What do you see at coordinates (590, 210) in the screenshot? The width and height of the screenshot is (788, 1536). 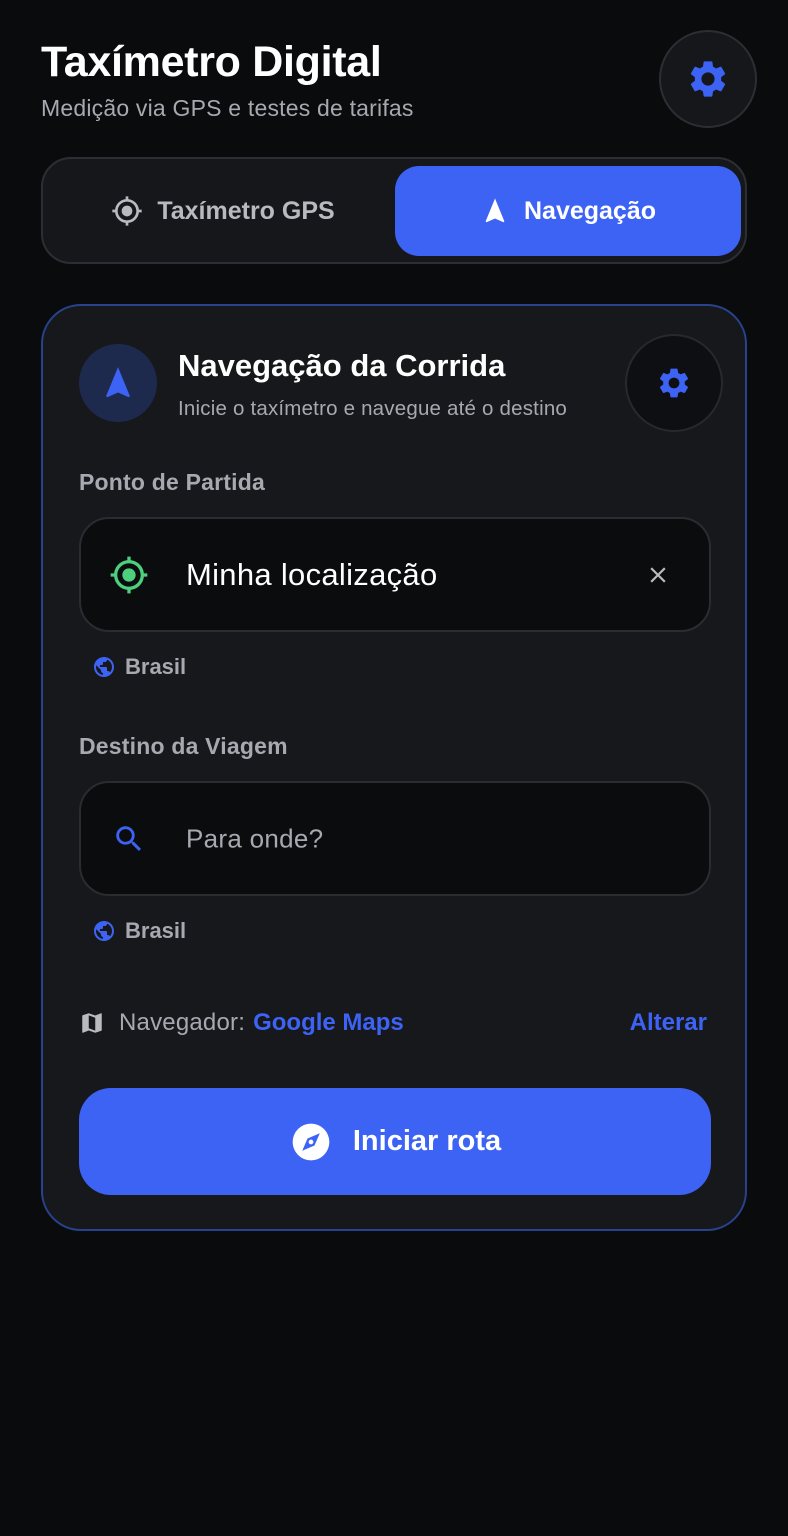 I see `tab-label: Navegação` at bounding box center [590, 210].